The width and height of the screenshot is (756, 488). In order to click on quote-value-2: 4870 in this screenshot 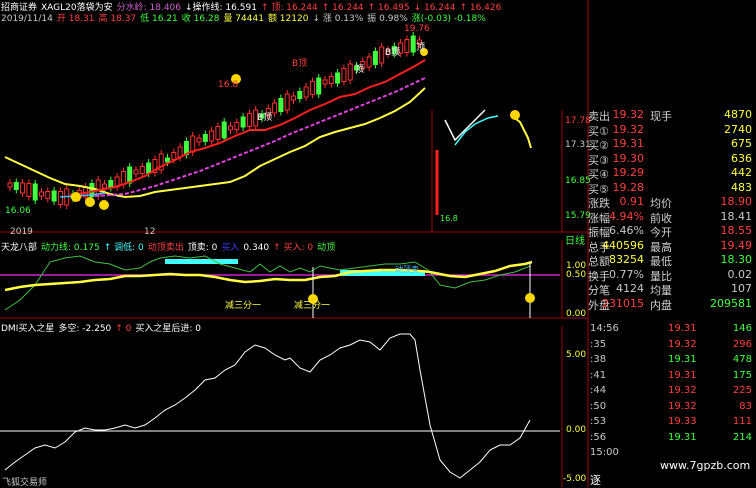, I will do `click(738, 114)`.